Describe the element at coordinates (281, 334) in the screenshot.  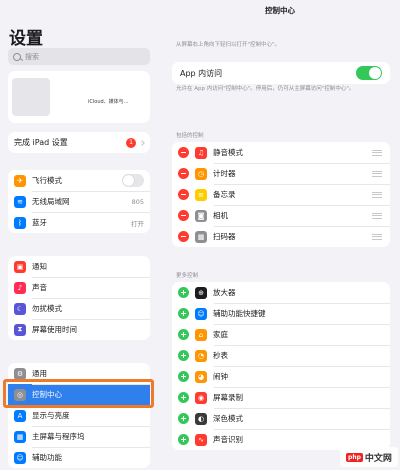
I see `list-item: ⌂ 家庭` at that location.